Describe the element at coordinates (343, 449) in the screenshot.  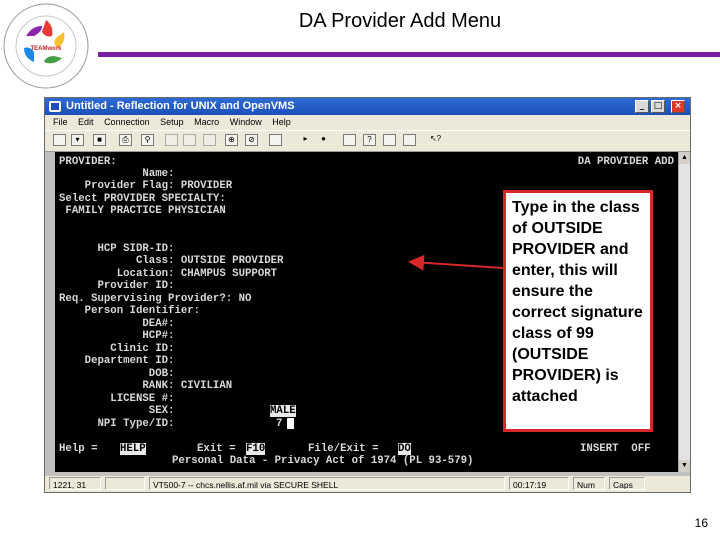
I see `footer-fileexit-label: File/Exit =` at that location.